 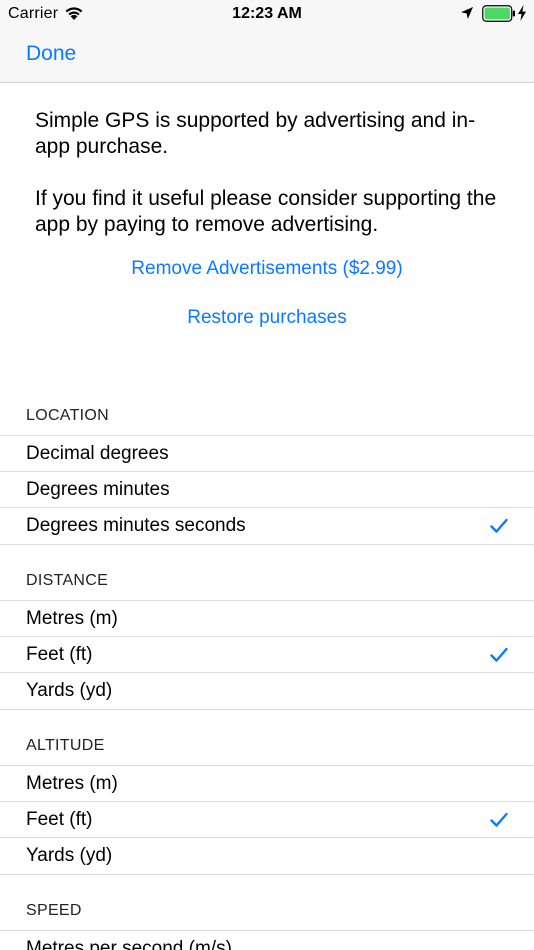 I want to click on status-time: 12:23 AM, so click(x=267, y=13).